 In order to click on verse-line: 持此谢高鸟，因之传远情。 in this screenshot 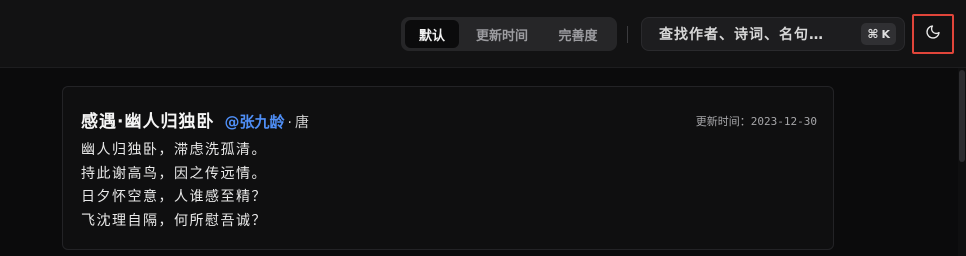, I will do `click(174, 173)`.